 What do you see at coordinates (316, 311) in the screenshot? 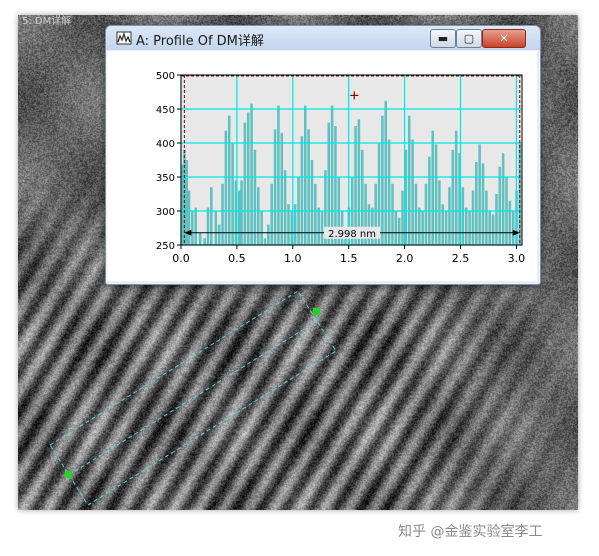
I see `roi-end-handle` at bounding box center [316, 311].